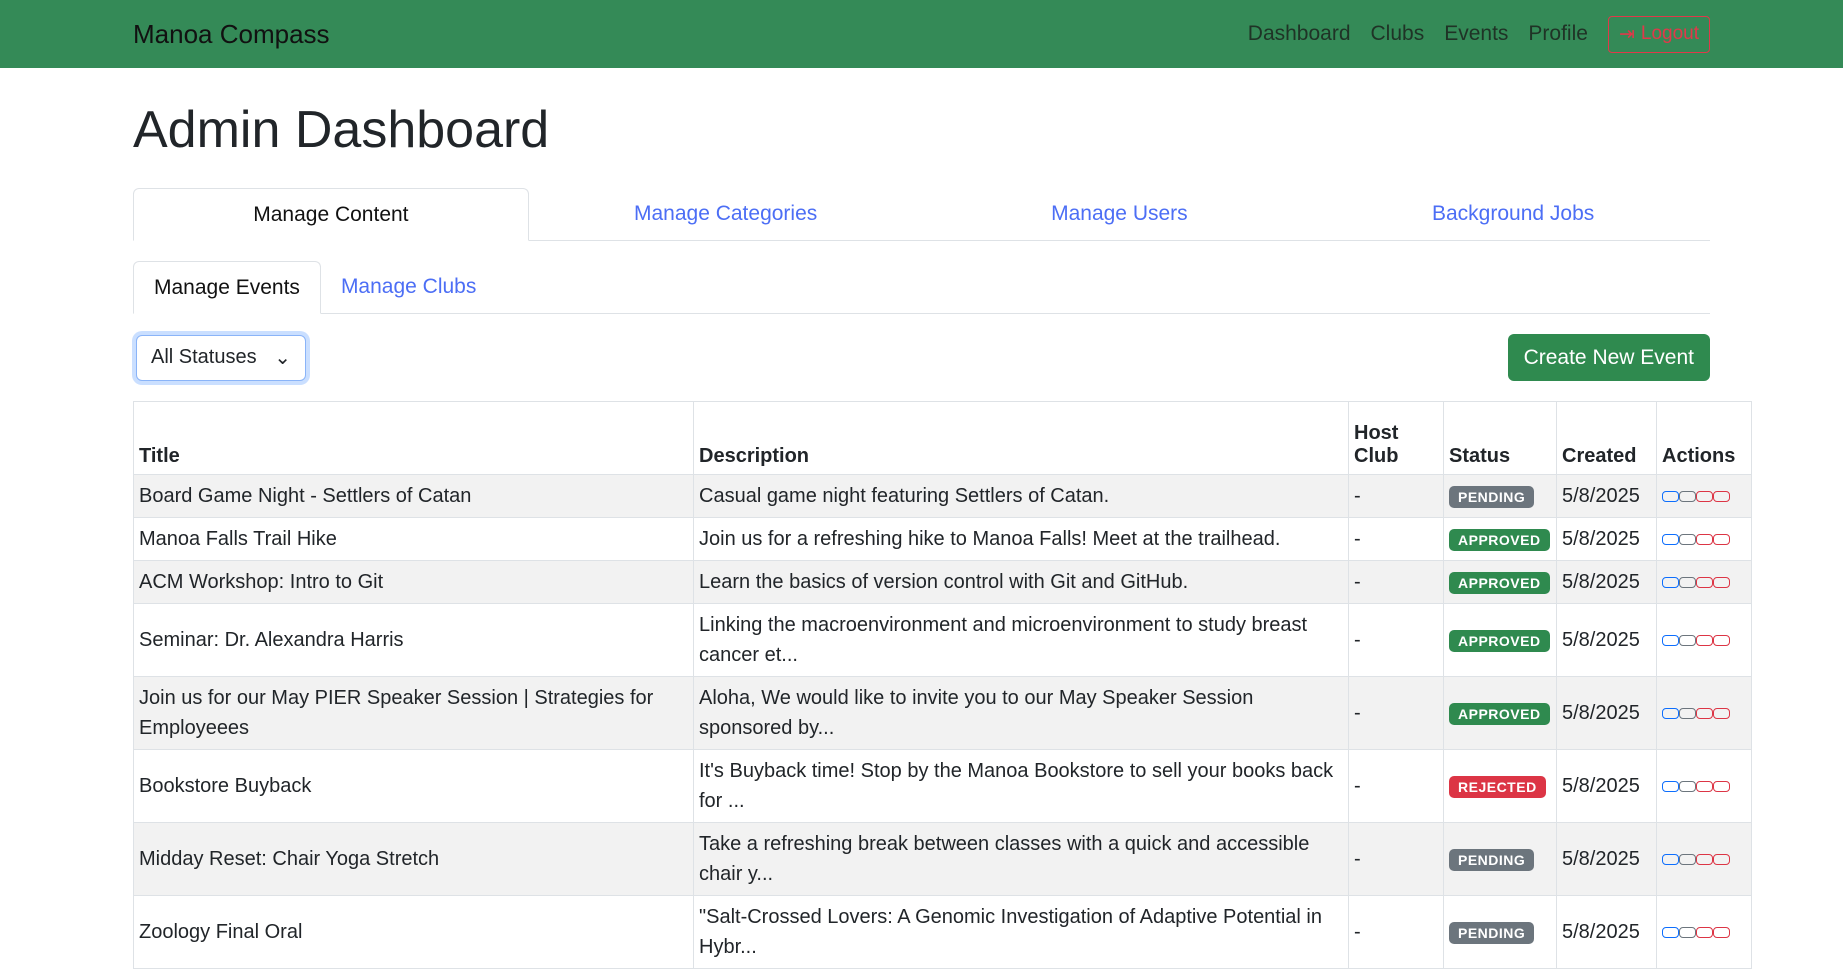  I want to click on create-new-event-button: Create New Event, so click(1608, 357).